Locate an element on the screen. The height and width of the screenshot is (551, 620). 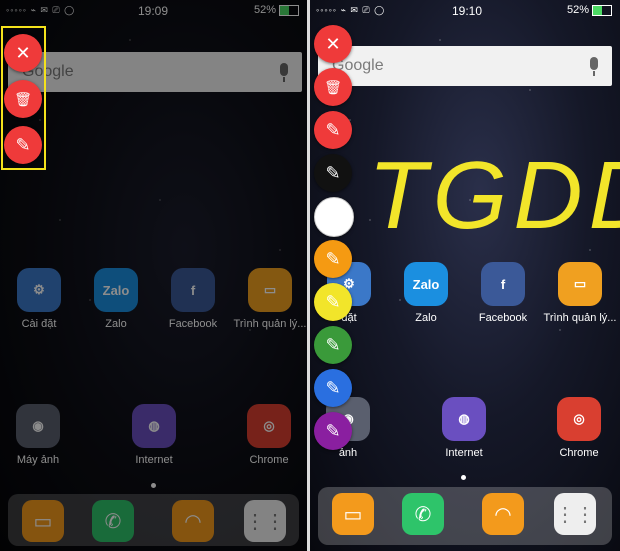
app-chrome: ◎ Chrome is located at coordinates (579, 428).